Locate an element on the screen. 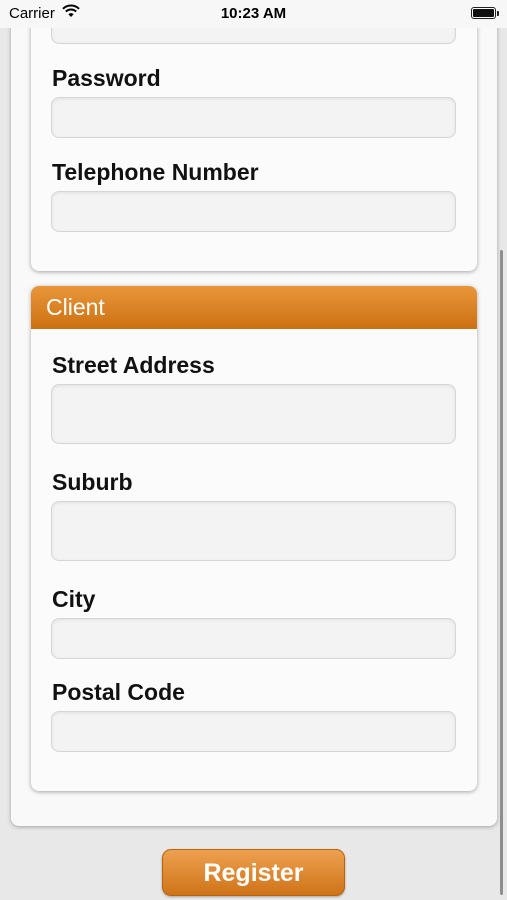 Image resolution: width=507 pixels, height=900 pixels. telephone-label: Telephone Number is located at coordinates (155, 172).